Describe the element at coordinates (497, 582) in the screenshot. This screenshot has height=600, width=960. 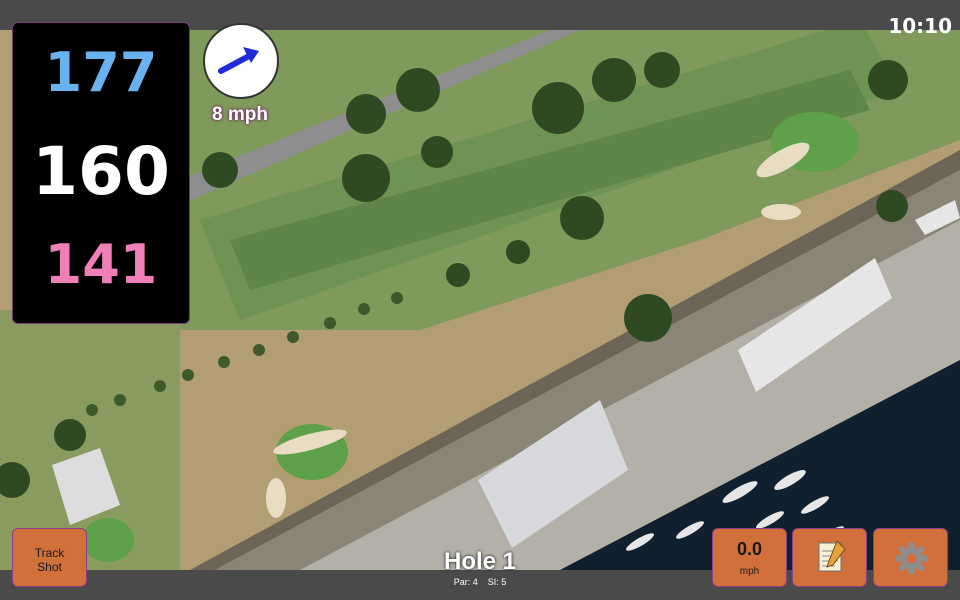
I see `hole-stroke-index: SI: 5` at that location.